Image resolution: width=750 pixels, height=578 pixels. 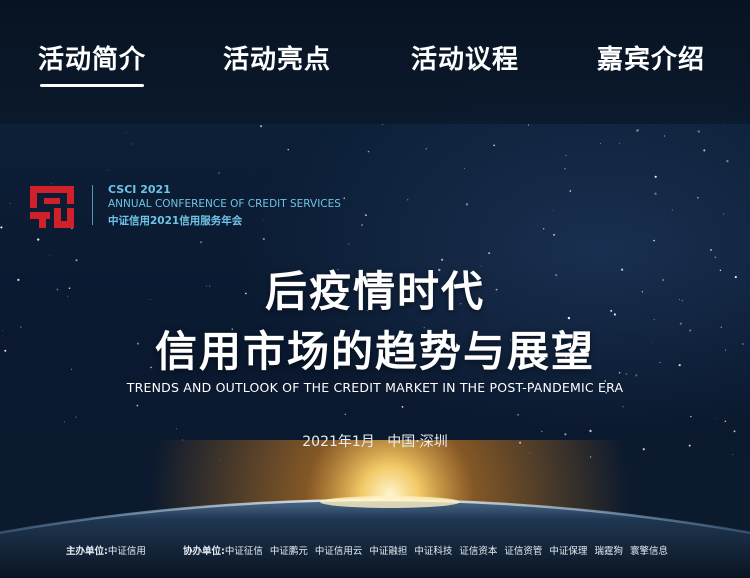 I want to click on logo-divider, so click(x=92, y=205).